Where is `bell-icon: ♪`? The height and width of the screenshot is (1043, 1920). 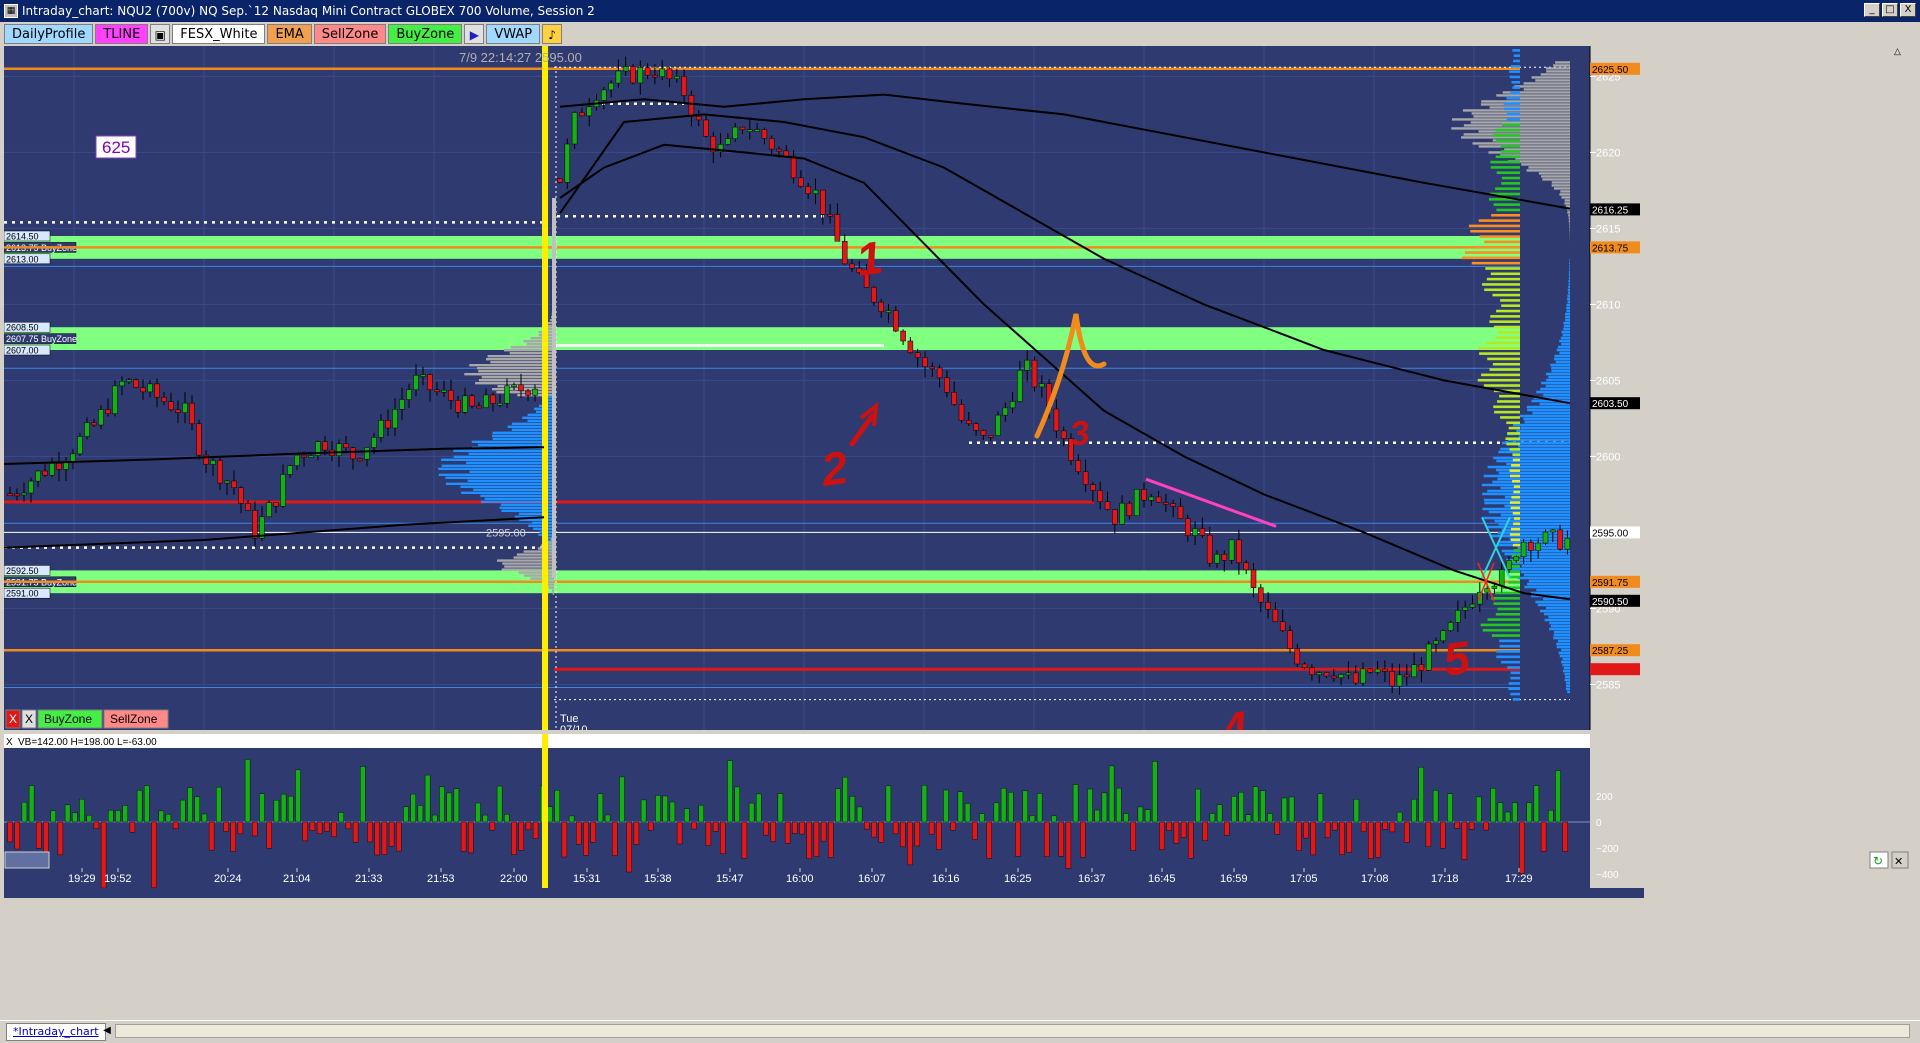
bell-icon: ♪ is located at coordinates (552, 34).